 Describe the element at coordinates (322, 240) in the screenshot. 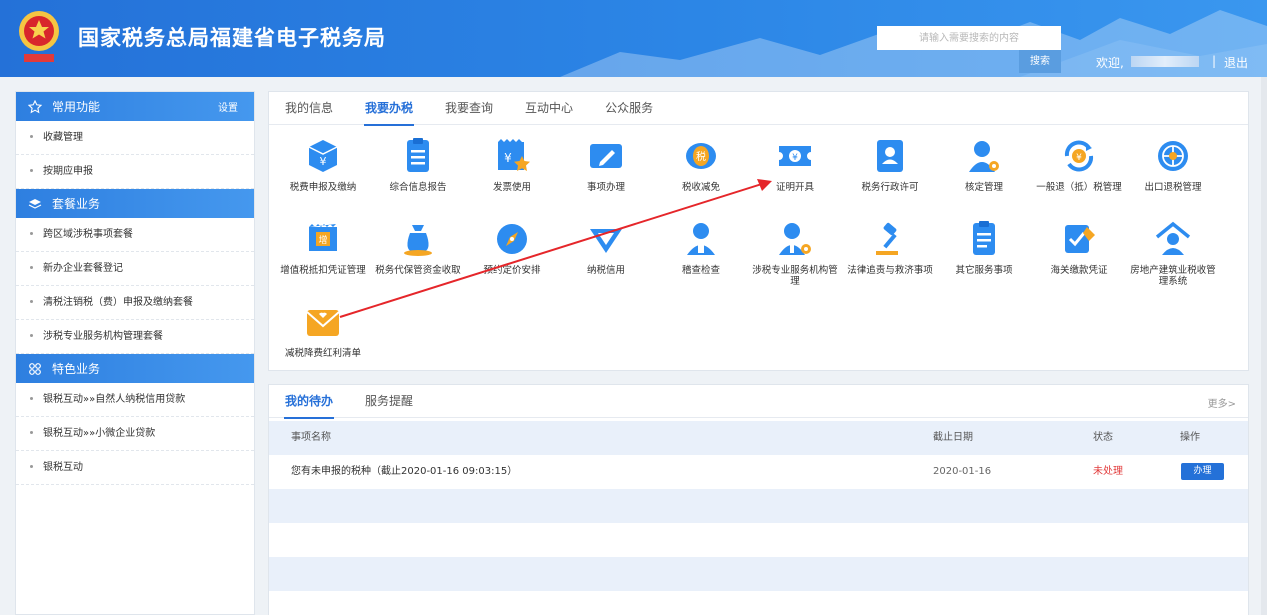

I see `svg-text: 增` at that location.